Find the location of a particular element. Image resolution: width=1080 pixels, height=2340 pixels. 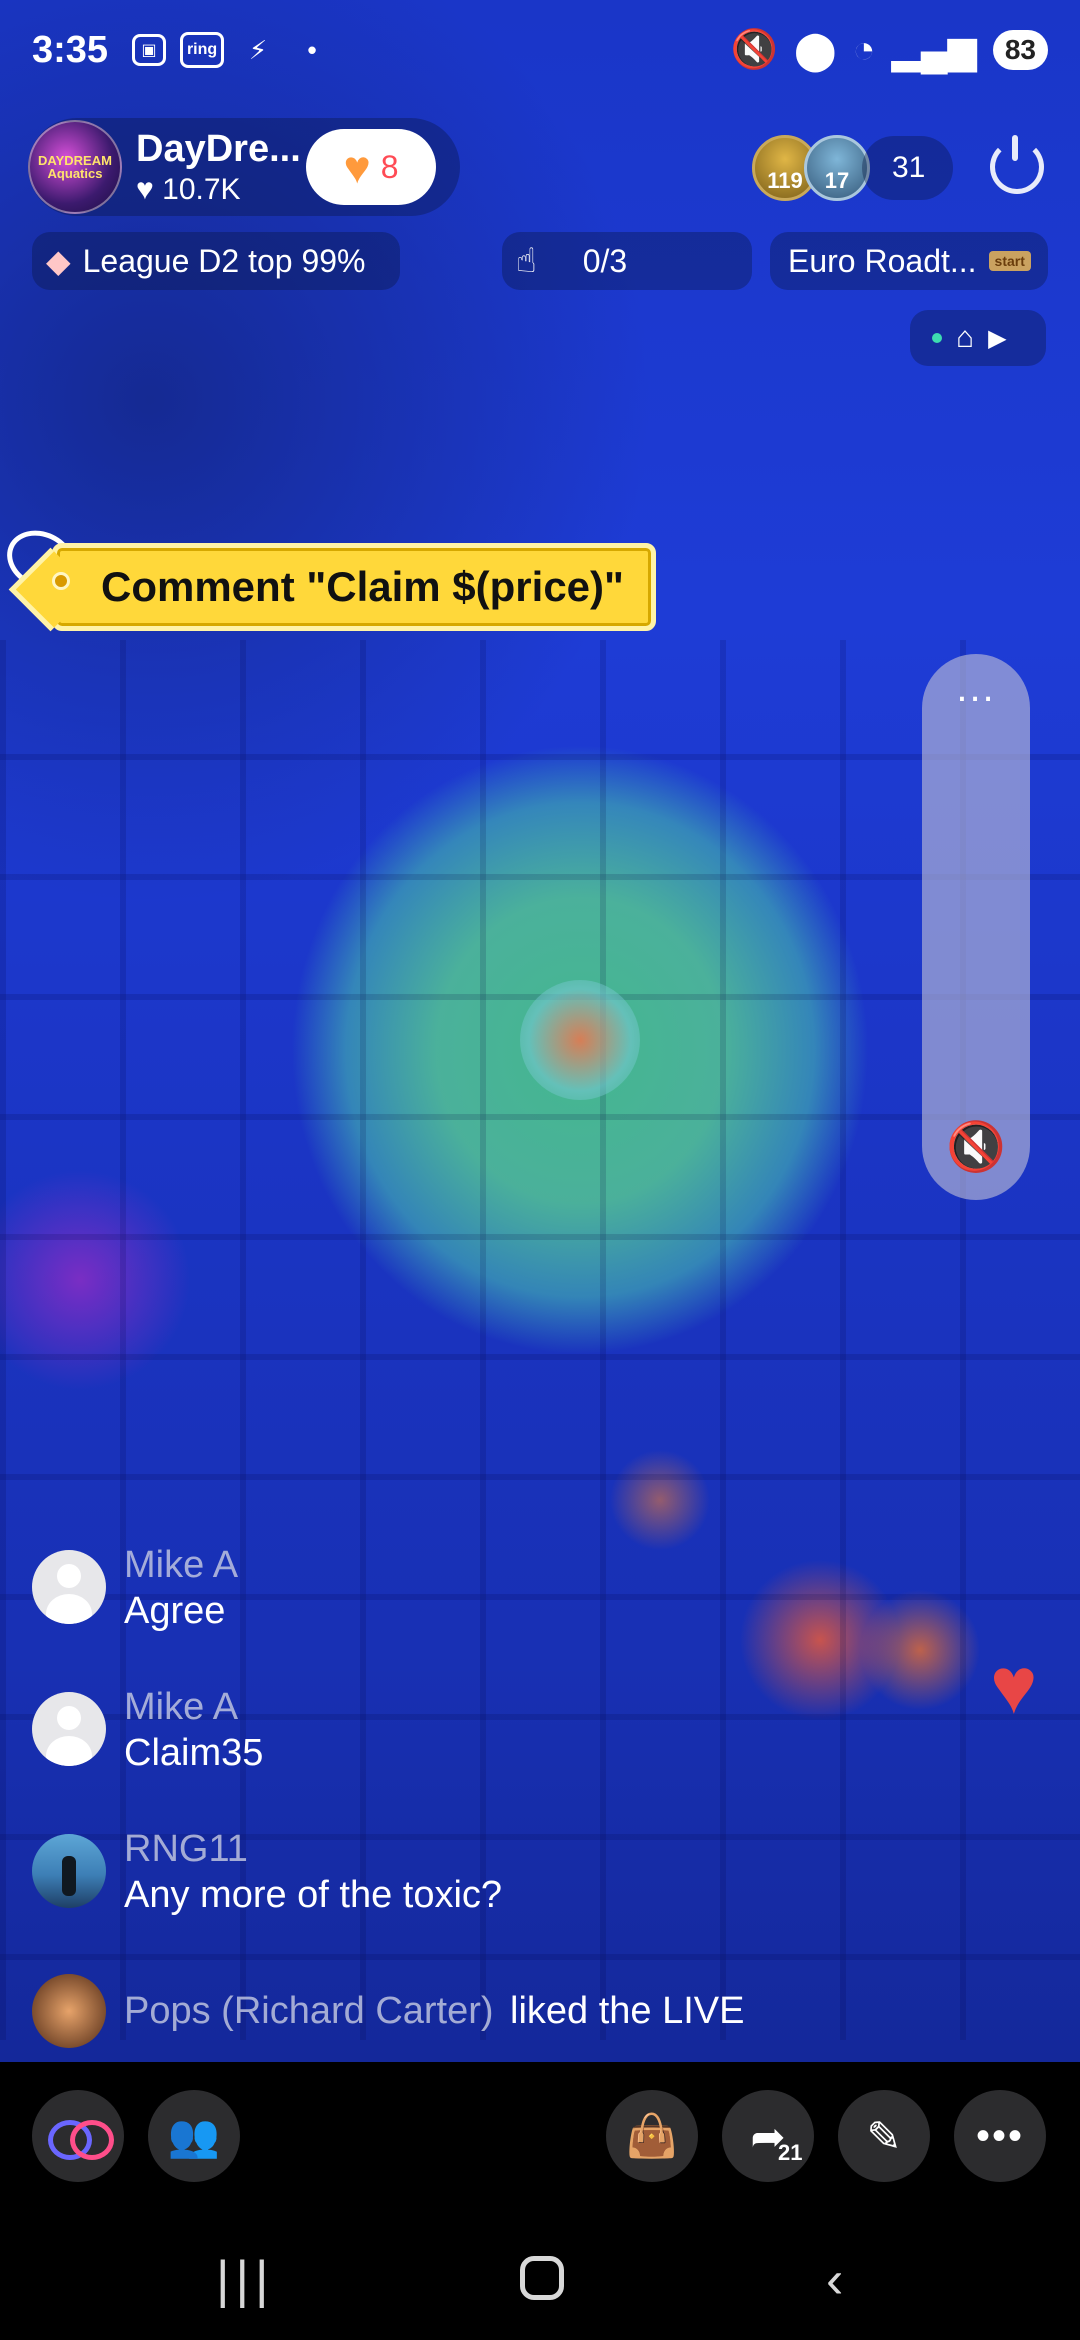

viewer-count: 31 is located at coordinates (908, 168).